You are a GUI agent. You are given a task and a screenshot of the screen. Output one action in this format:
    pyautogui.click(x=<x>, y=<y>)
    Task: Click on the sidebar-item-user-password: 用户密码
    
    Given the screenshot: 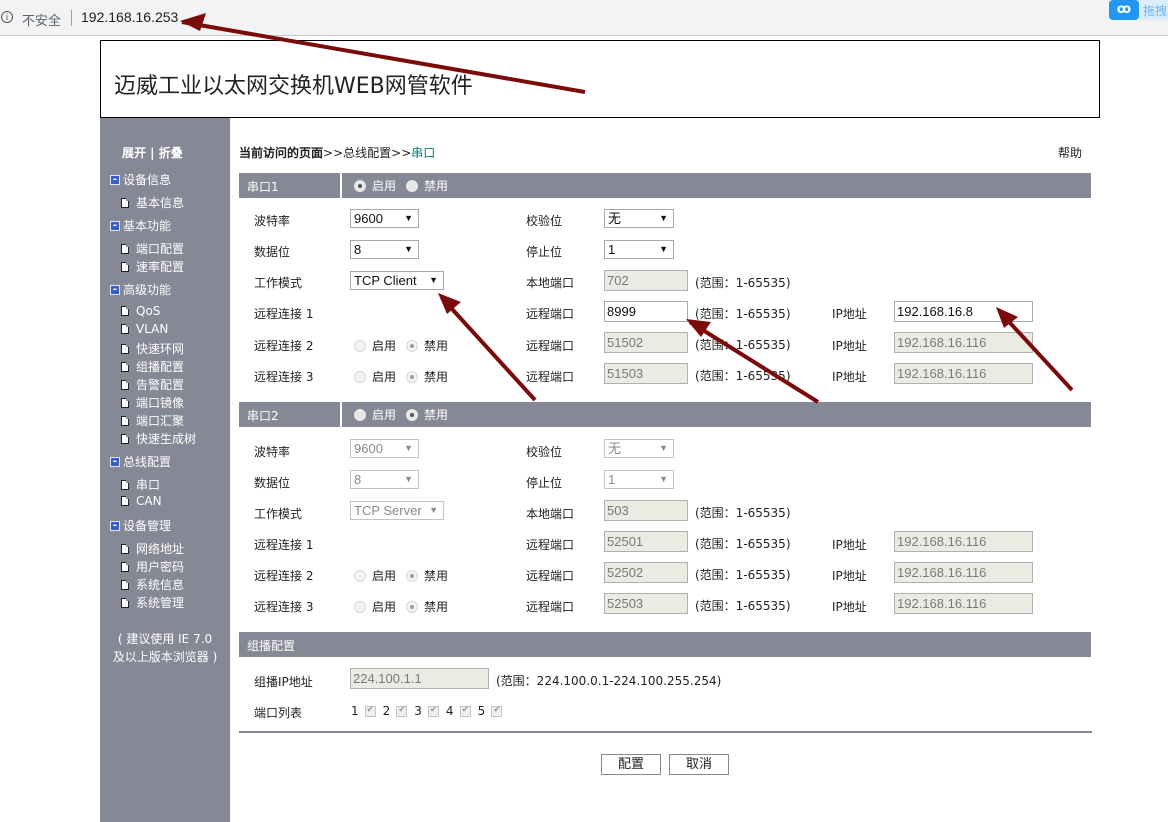 What is the action you would take?
    pyautogui.click(x=152, y=566)
    